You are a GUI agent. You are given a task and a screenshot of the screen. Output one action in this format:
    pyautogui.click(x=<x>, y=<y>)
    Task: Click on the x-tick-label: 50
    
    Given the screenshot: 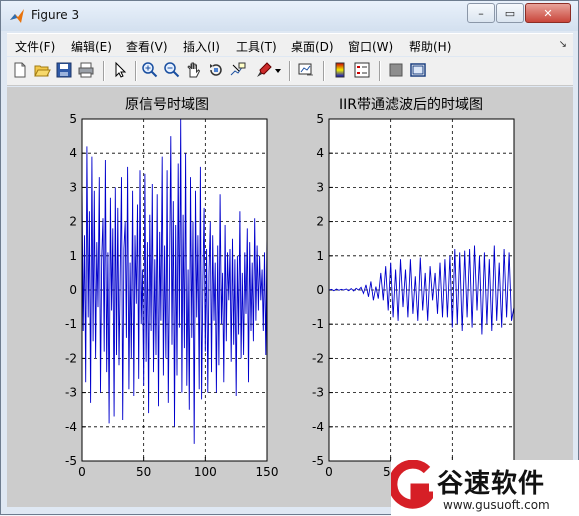 What is the action you would take?
    pyautogui.click(x=143, y=472)
    